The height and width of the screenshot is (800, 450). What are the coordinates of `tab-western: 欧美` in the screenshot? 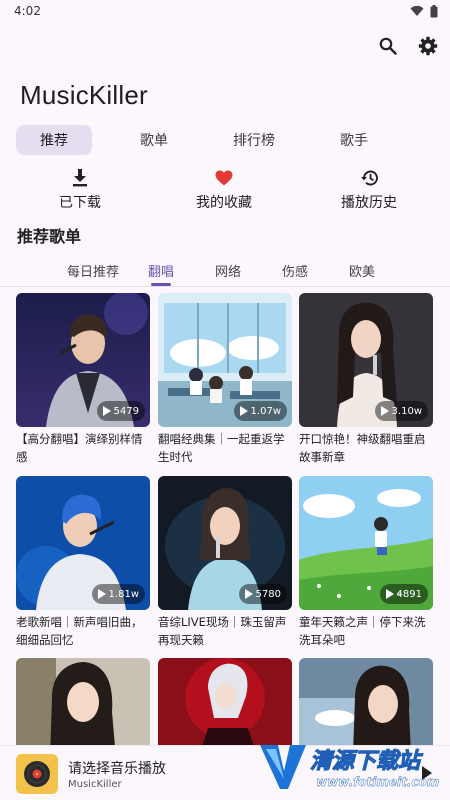 It's located at (362, 270).